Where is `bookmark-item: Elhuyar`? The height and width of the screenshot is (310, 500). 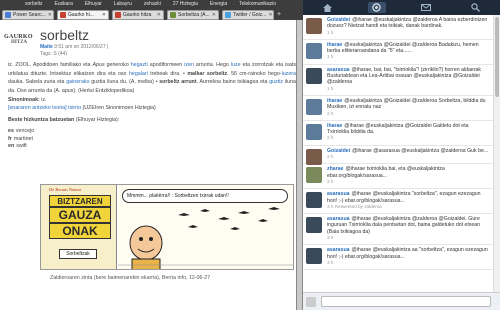
bookmark-item: Elhuyar is located at coordinates (93, 4).